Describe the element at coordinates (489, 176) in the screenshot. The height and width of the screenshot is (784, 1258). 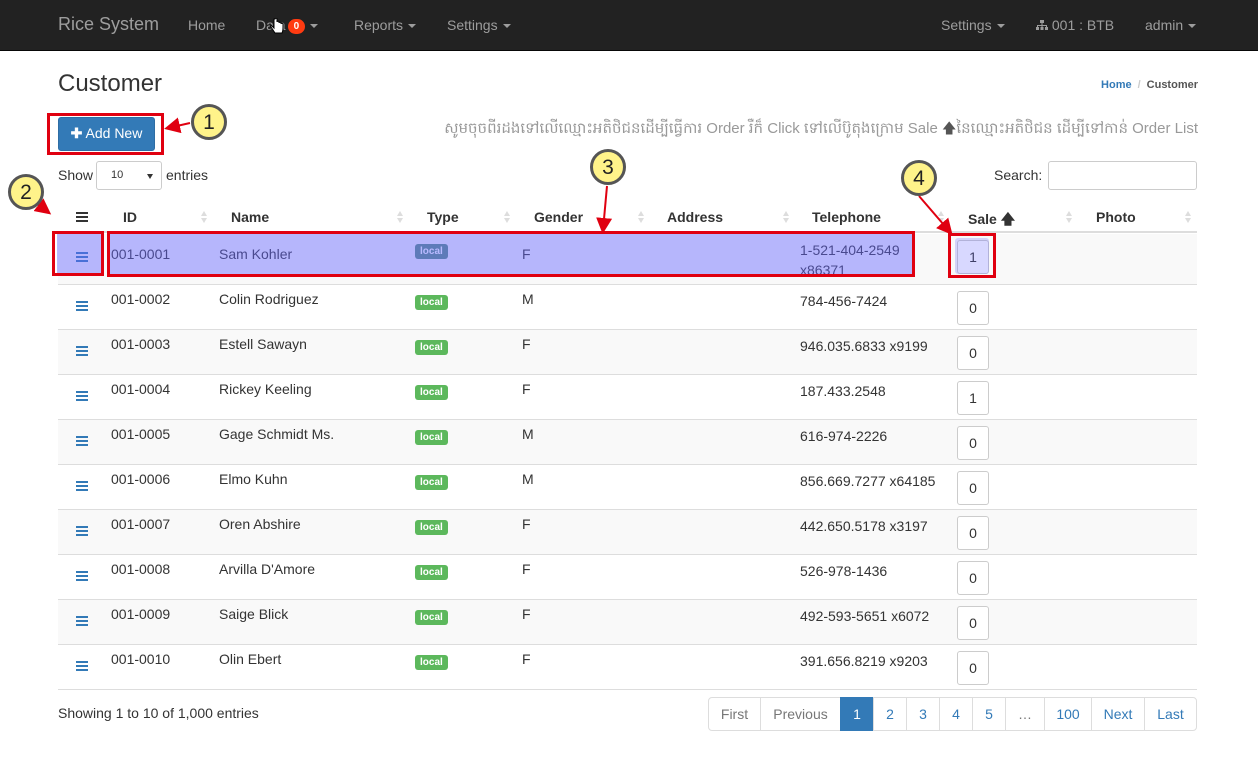
I see `annotation-arrows` at that location.